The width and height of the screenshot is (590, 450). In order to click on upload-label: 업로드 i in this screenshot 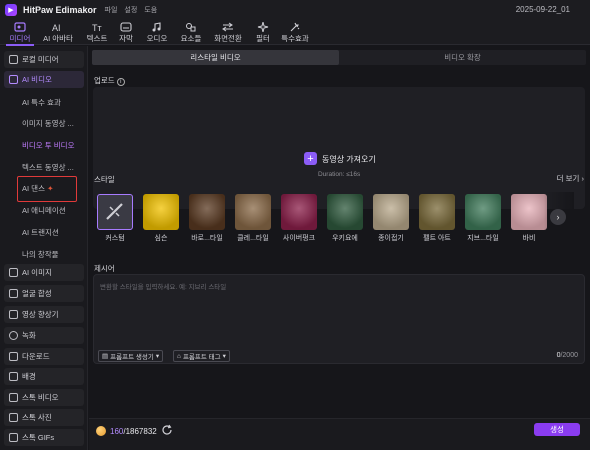, I will do `click(109, 80)`.